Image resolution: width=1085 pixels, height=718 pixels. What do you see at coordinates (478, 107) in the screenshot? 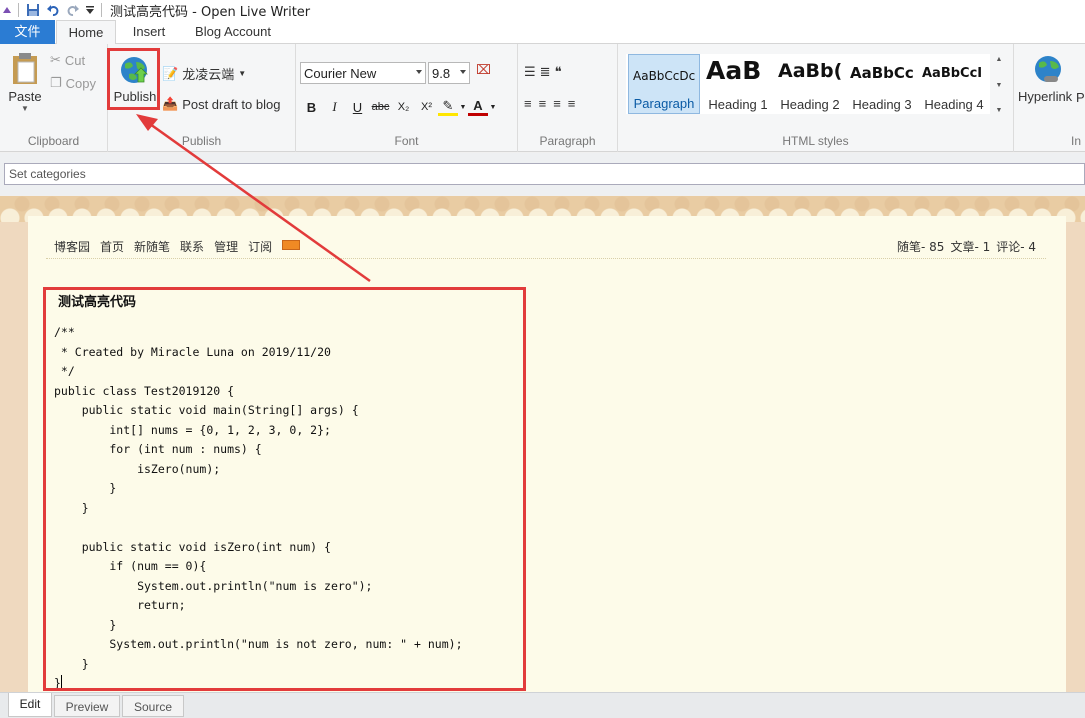
I see `font-color-icon: A` at bounding box center [478, 107].